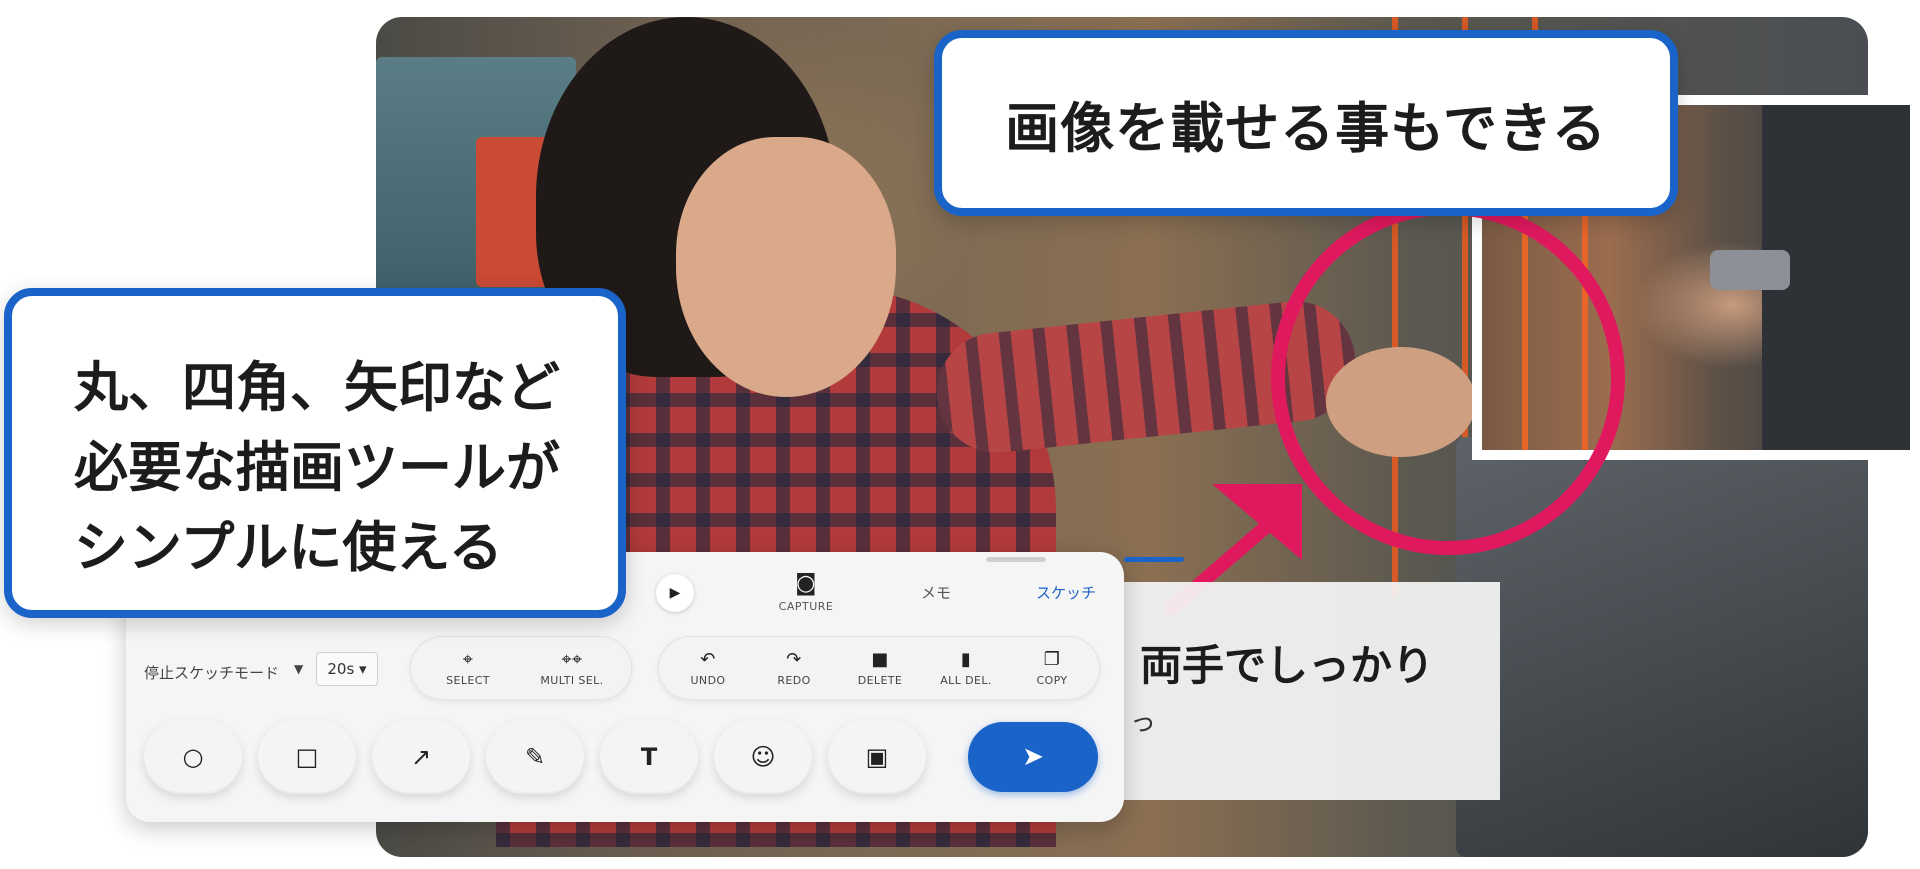 The width and height of the screenshot is (1920, 869). I want to click on send-icon: ➤, so click(1033, 757).